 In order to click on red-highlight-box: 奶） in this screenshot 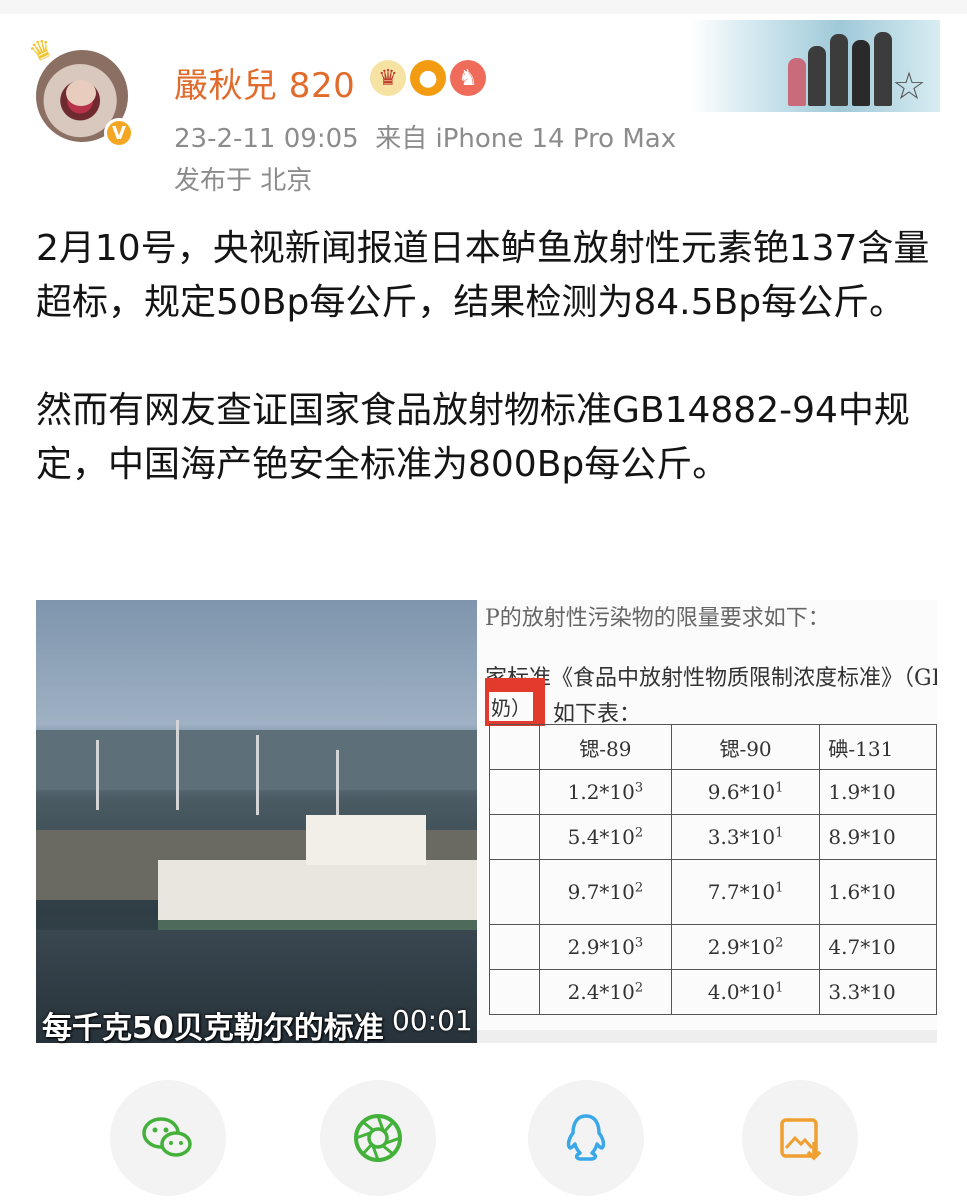, I will do `click(515, 702)`.